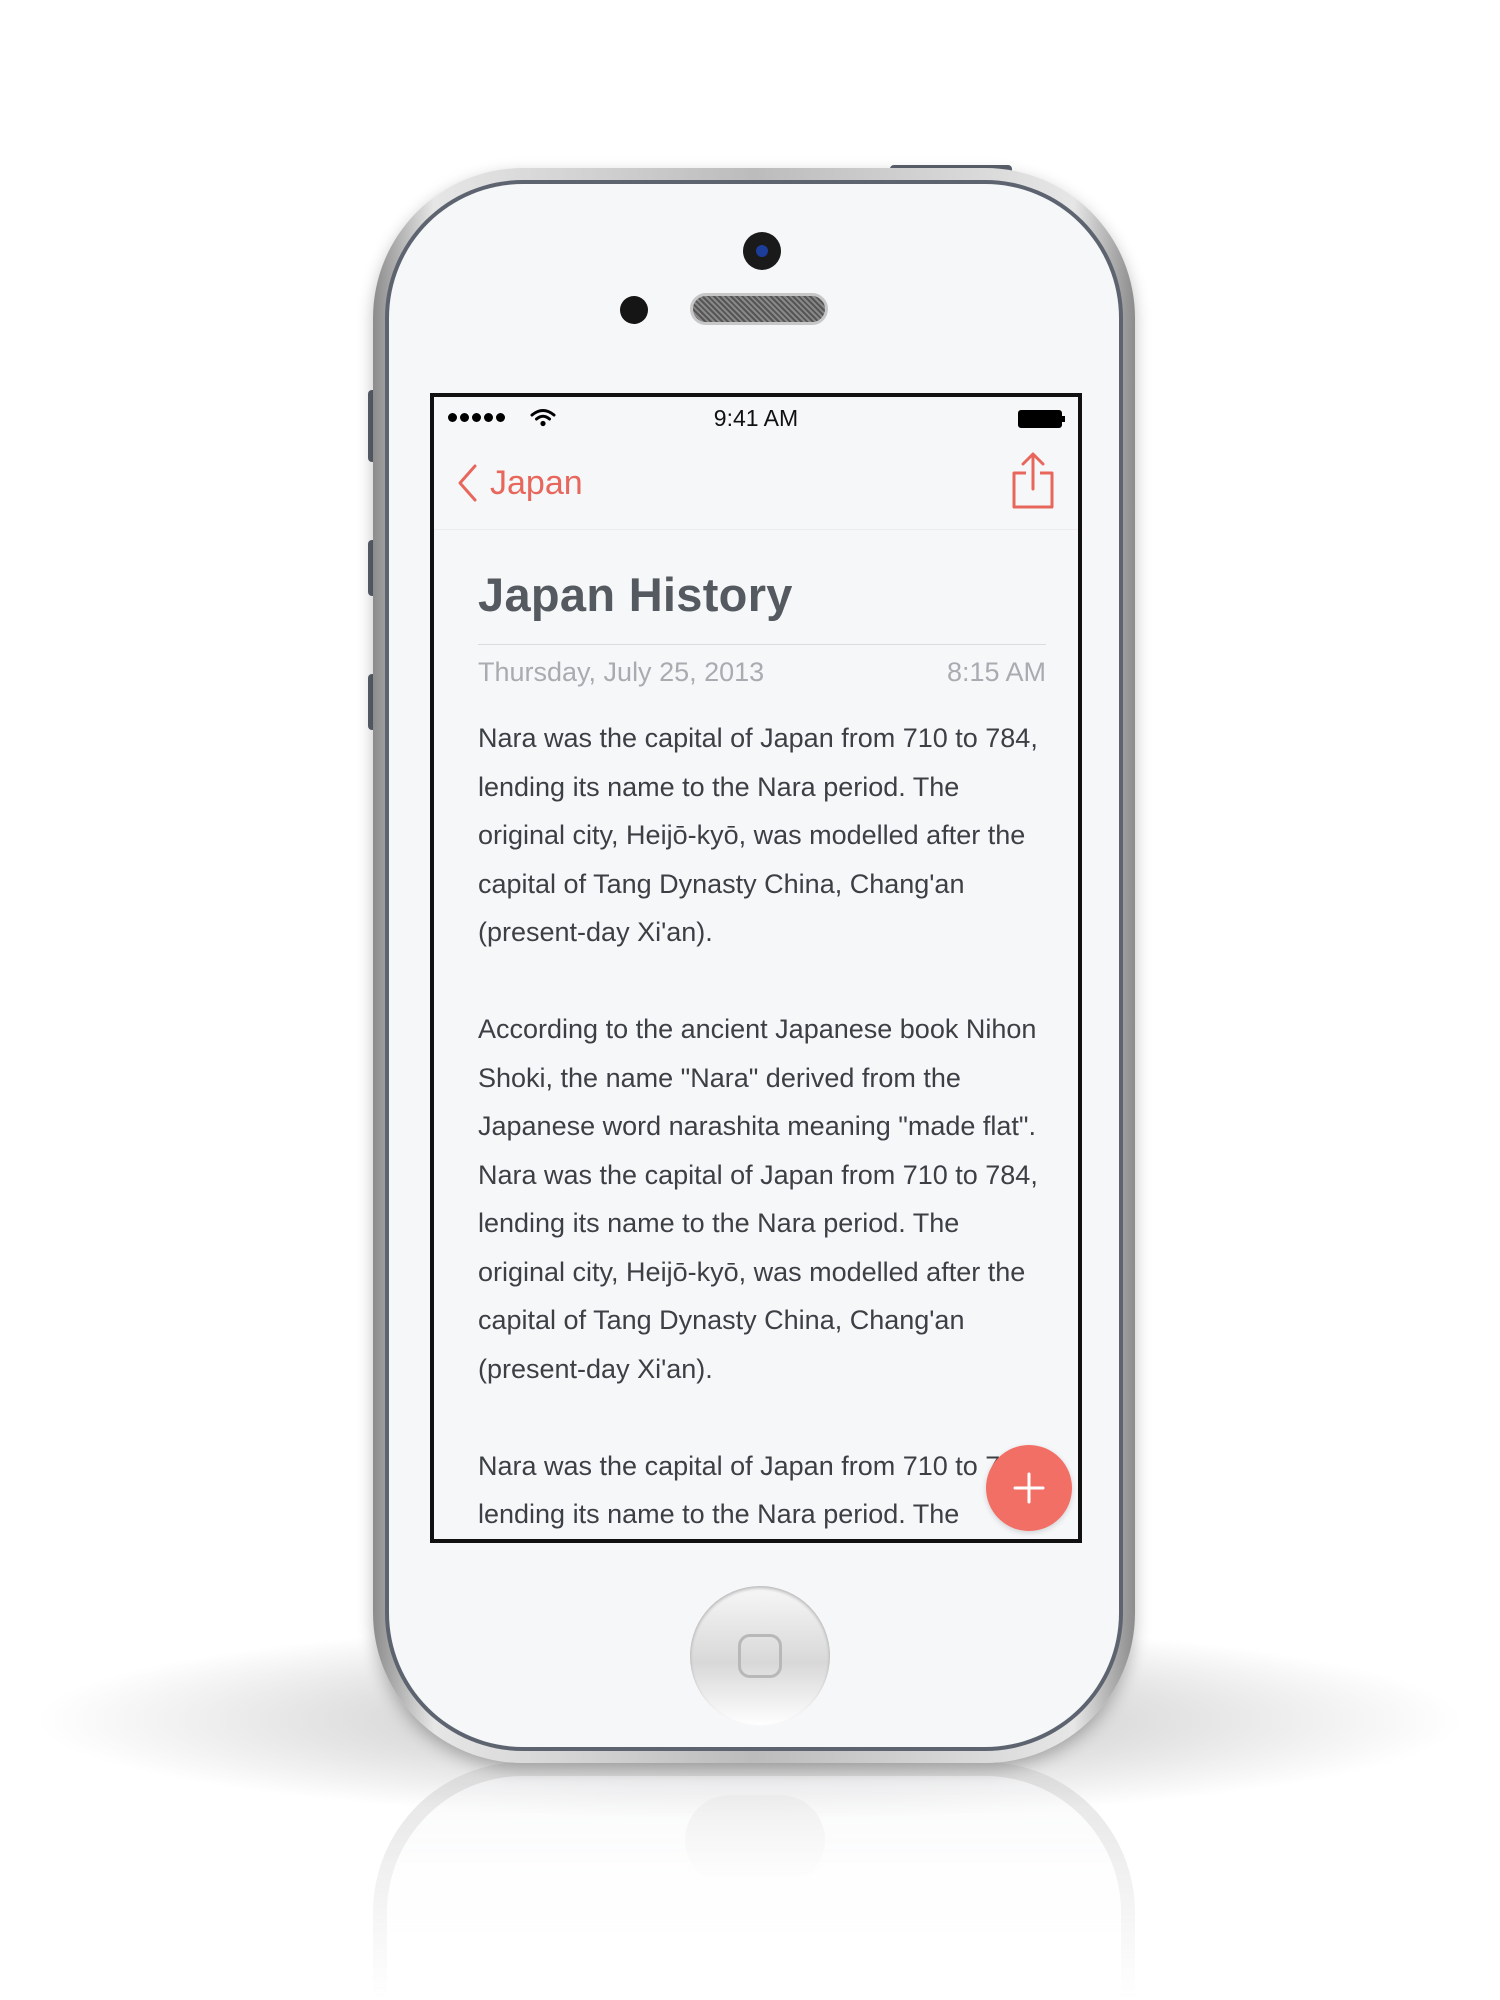 The height and width of the screenshot is (2000, 1500). What do you see at coordinates (635, 594) in the screenshot?
I see `note-title: Japan History` at bounding box center [635, 594].